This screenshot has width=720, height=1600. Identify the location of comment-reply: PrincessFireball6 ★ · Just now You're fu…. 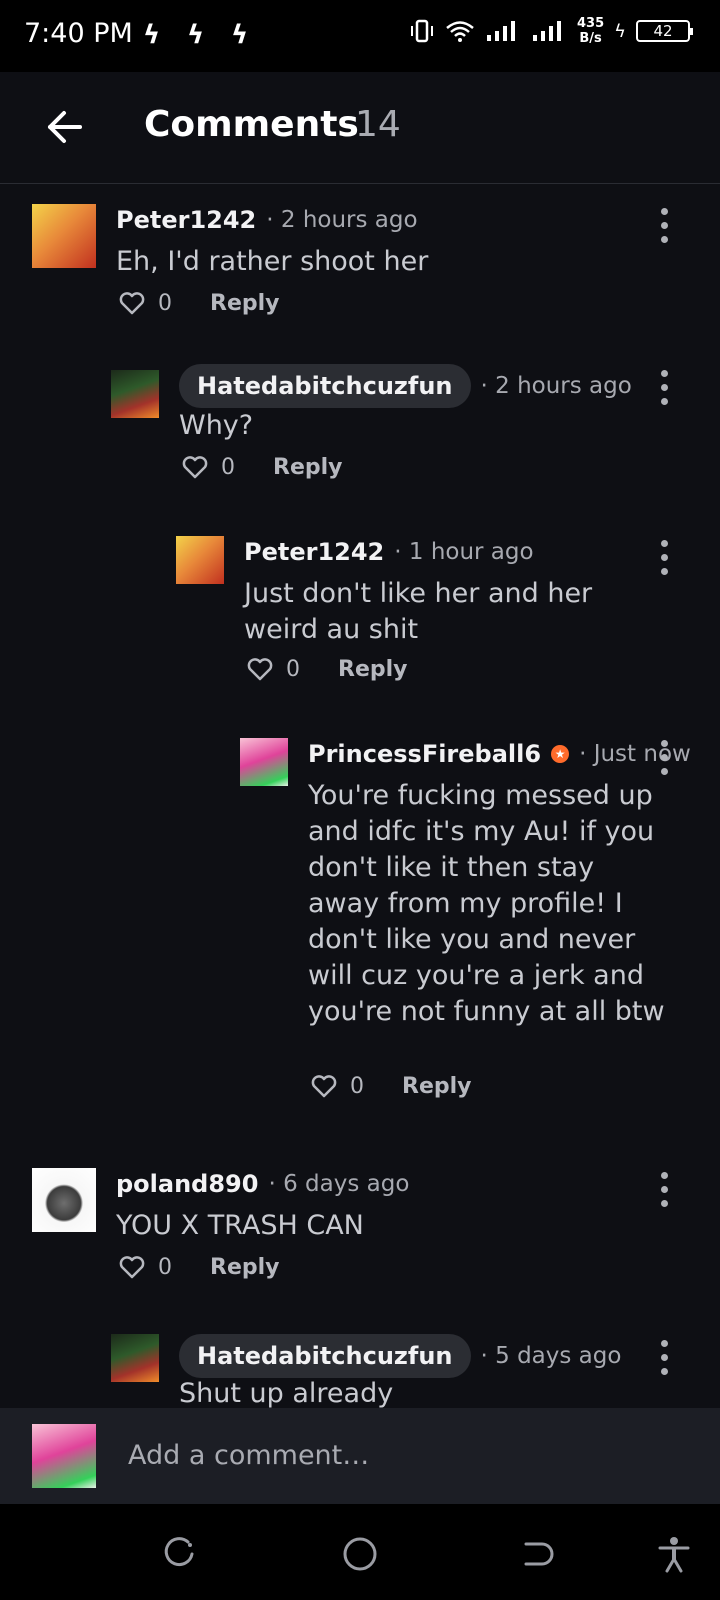
(466, 928).